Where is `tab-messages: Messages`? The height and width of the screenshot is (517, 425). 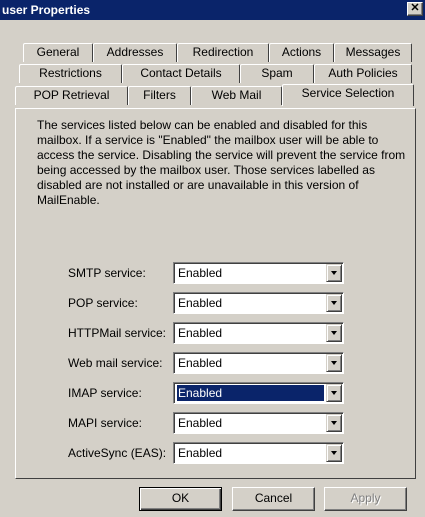 tab-messages: Messages is located at coordinates (373, 52).